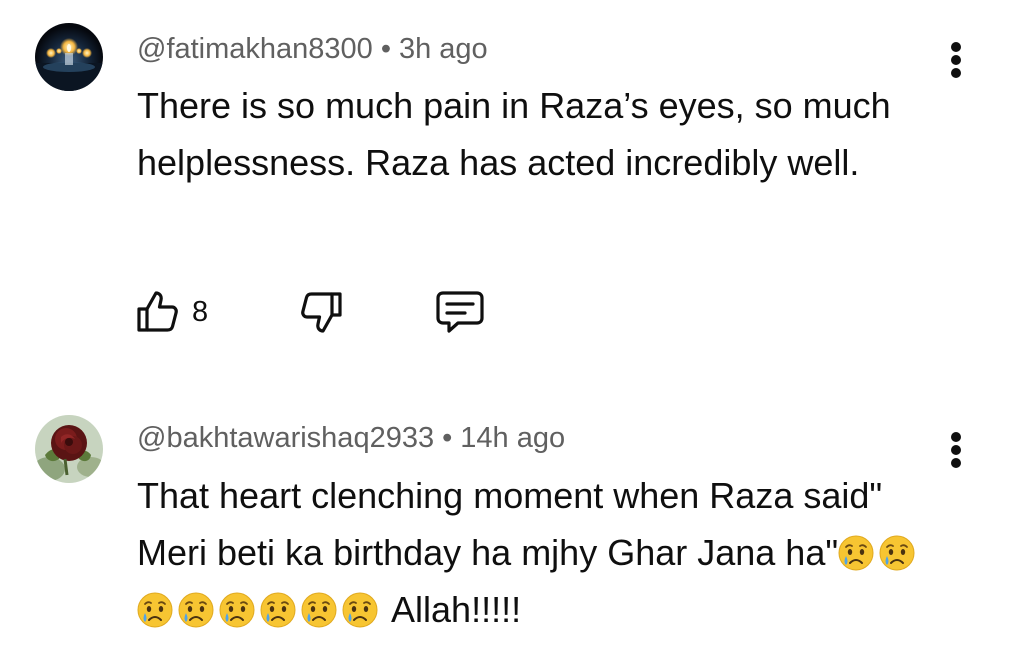 This screenshot has height=664, width=1024. Describe the element at coordinates (513, 438) in the screenshot. I see `comment-time: 14h ago` at that location.